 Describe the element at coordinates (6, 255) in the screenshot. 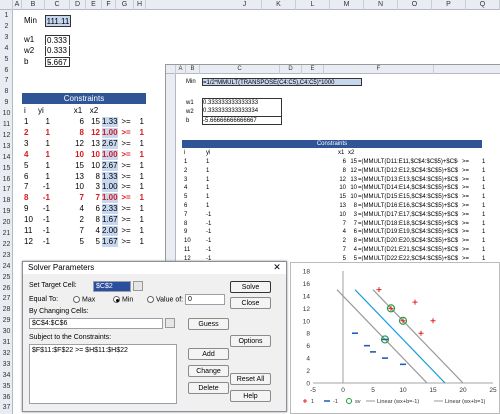

I see `row-header-23: 23` at that location.